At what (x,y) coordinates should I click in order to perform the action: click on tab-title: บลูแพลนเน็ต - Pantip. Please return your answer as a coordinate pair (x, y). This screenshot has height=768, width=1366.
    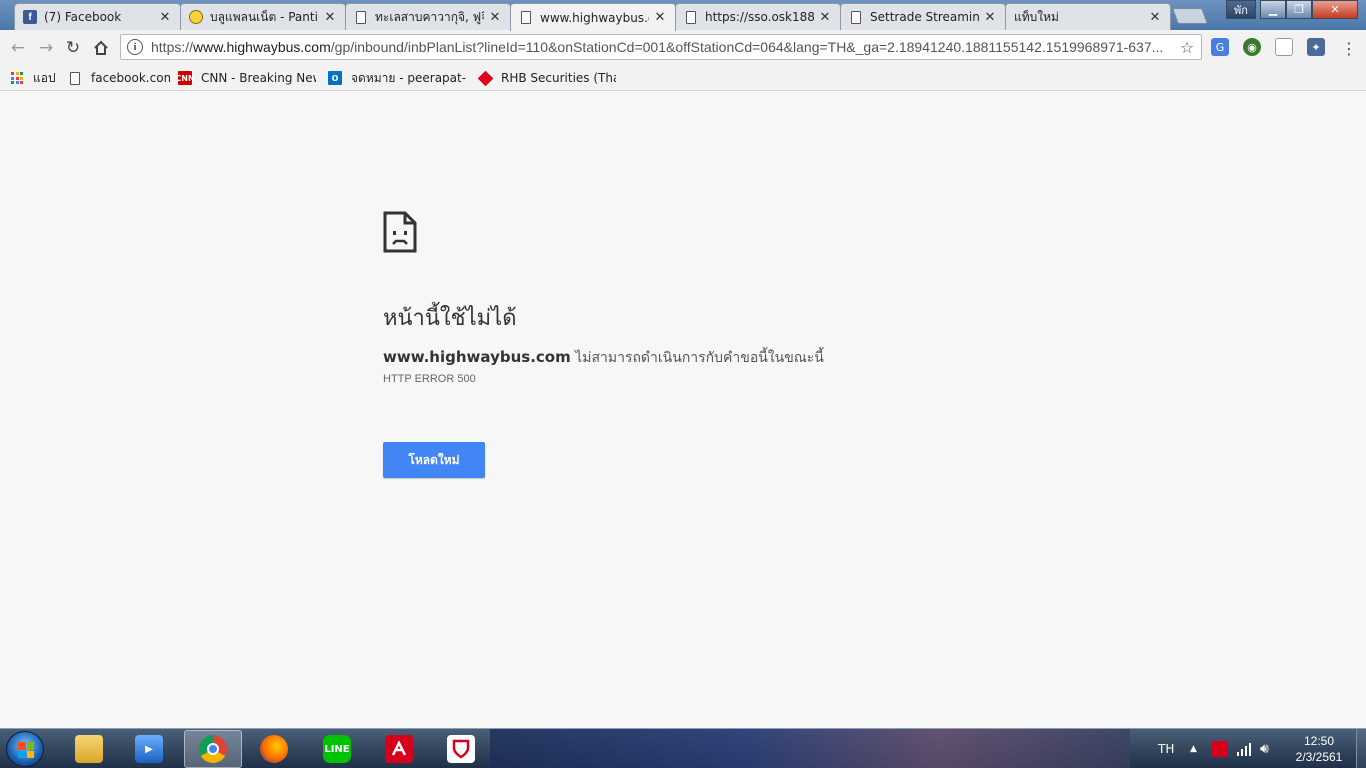
    Looking at the image, I should click on (264, 16).